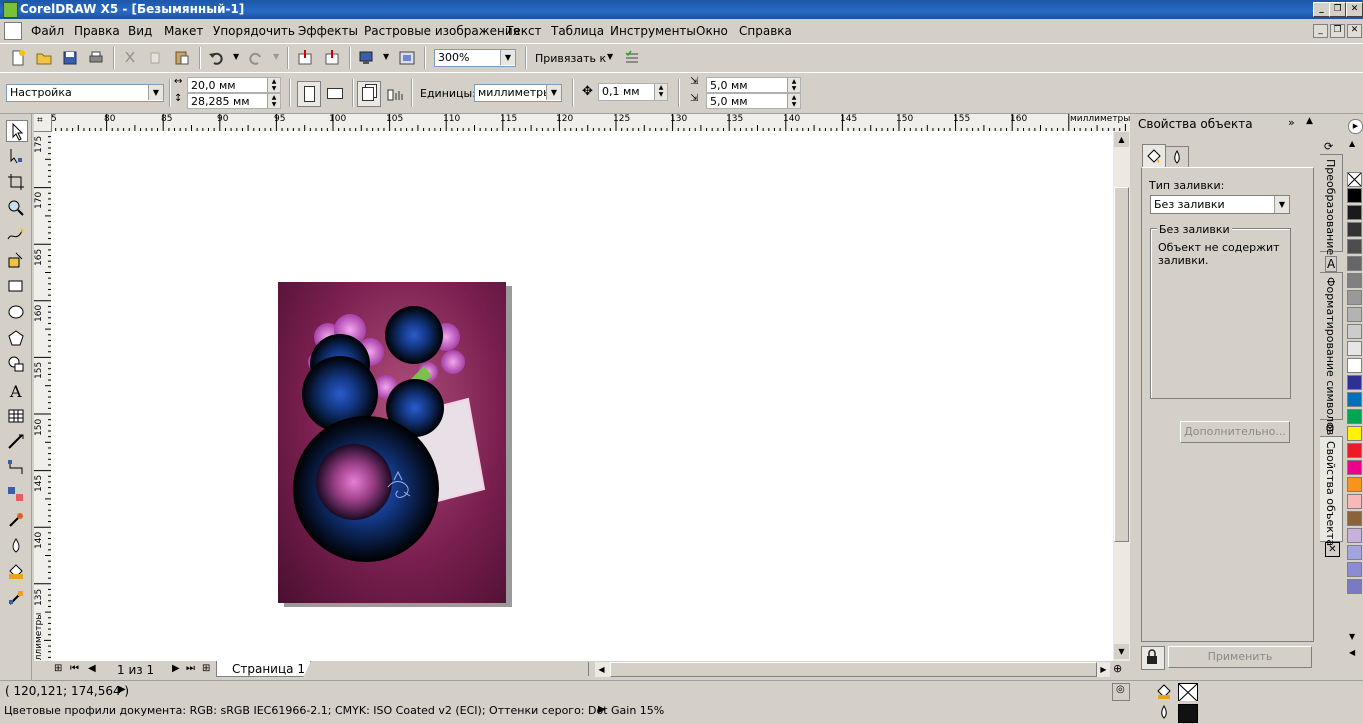 The image size is (1363, 724). What do you see at coordinates (1103, 669) in the screenshot?
I see `scroll-right-icon: ▶` at bounding box center [1103, 669].